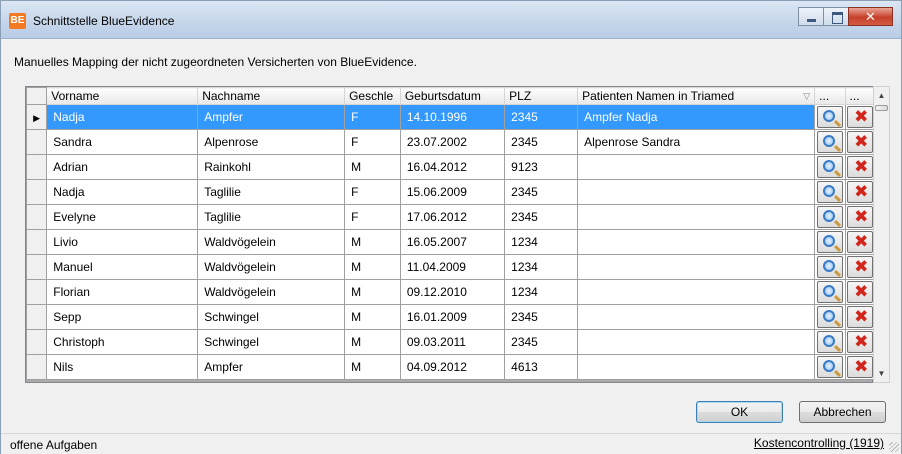 Image resolution: width=902 pixels, height=454 pixels. What do you see at coordinates (842, 412) in the screenshot?
I see `cancel-button: Abbrechen` at bounding box center [842, 412].